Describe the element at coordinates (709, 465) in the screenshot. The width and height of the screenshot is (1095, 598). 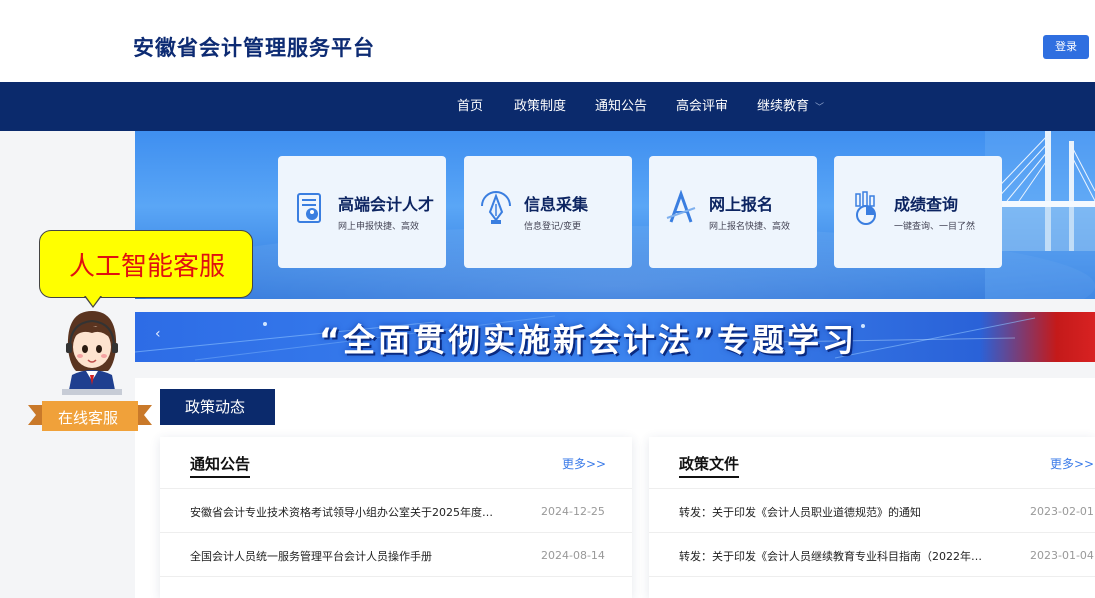
I see `panel-title: 政策文件` at that location.